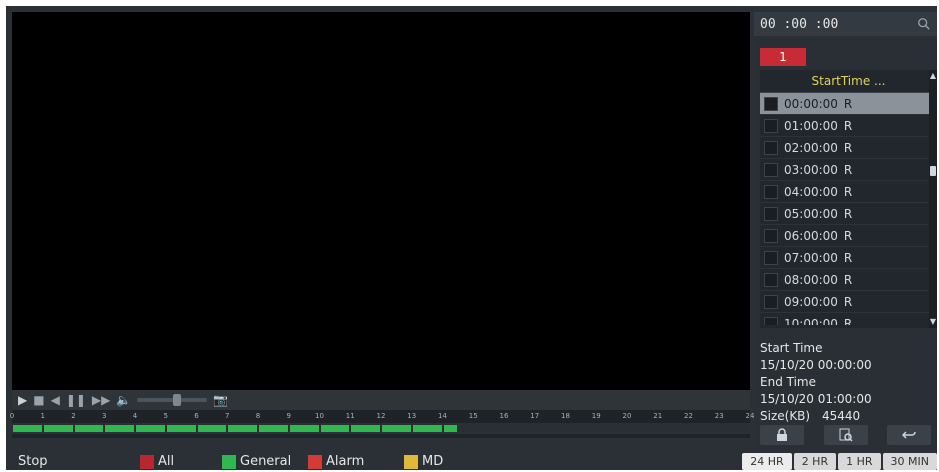 This screenshot has height=472, width=939. I want to click on camera-snapshot-icon: 📷, so click(220, 400).